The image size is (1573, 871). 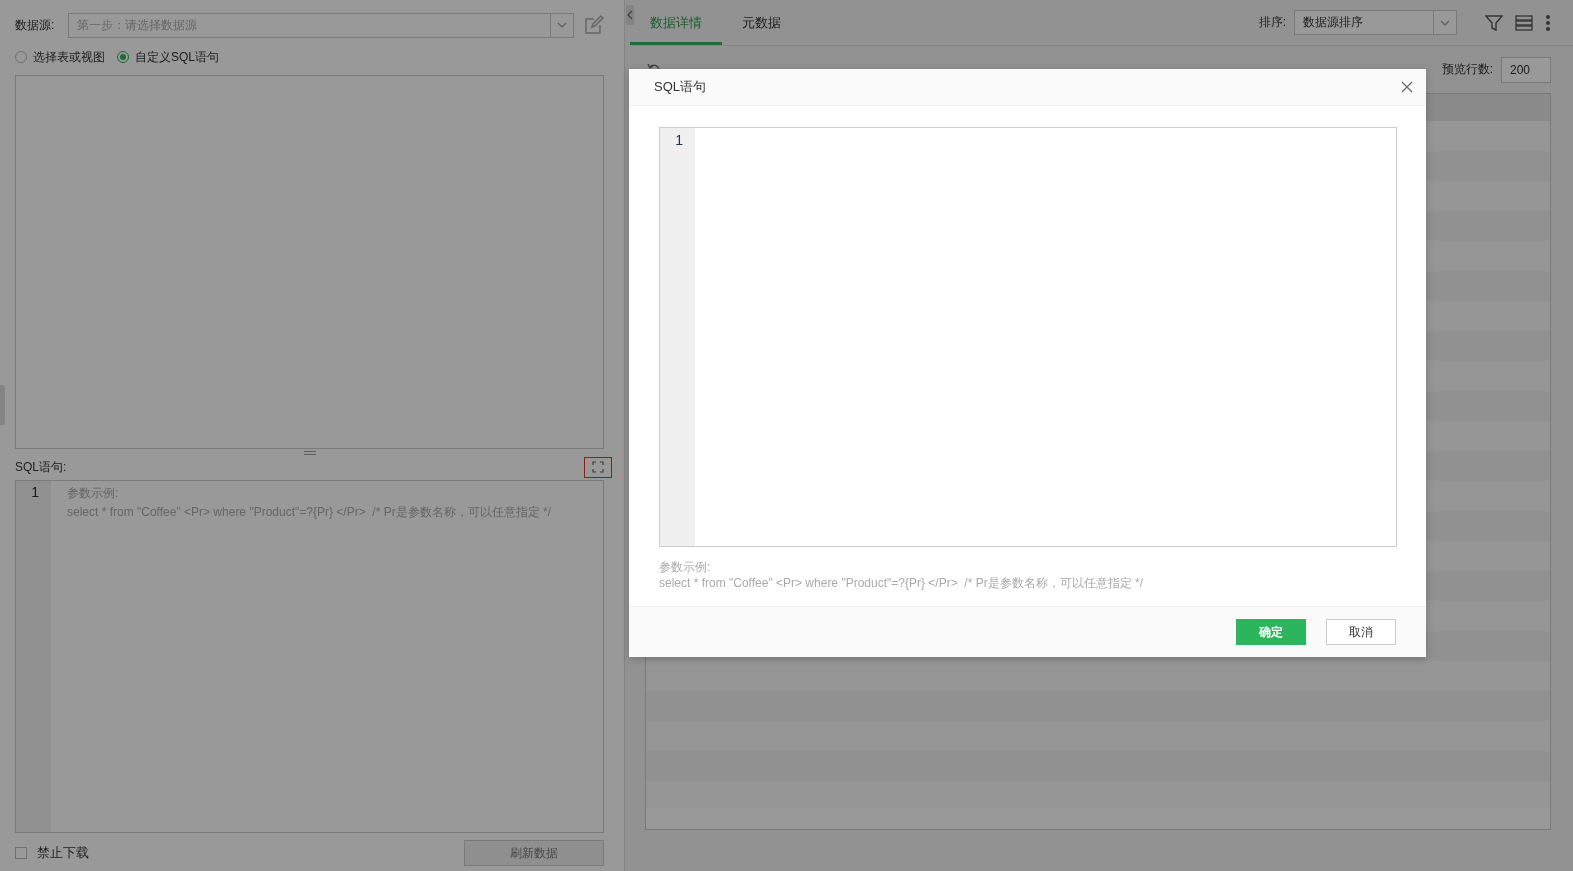 What do you see at coordinates (761, 22) in the screenshot?
I see `tab: 元数据` at bounding box center [761, 22].